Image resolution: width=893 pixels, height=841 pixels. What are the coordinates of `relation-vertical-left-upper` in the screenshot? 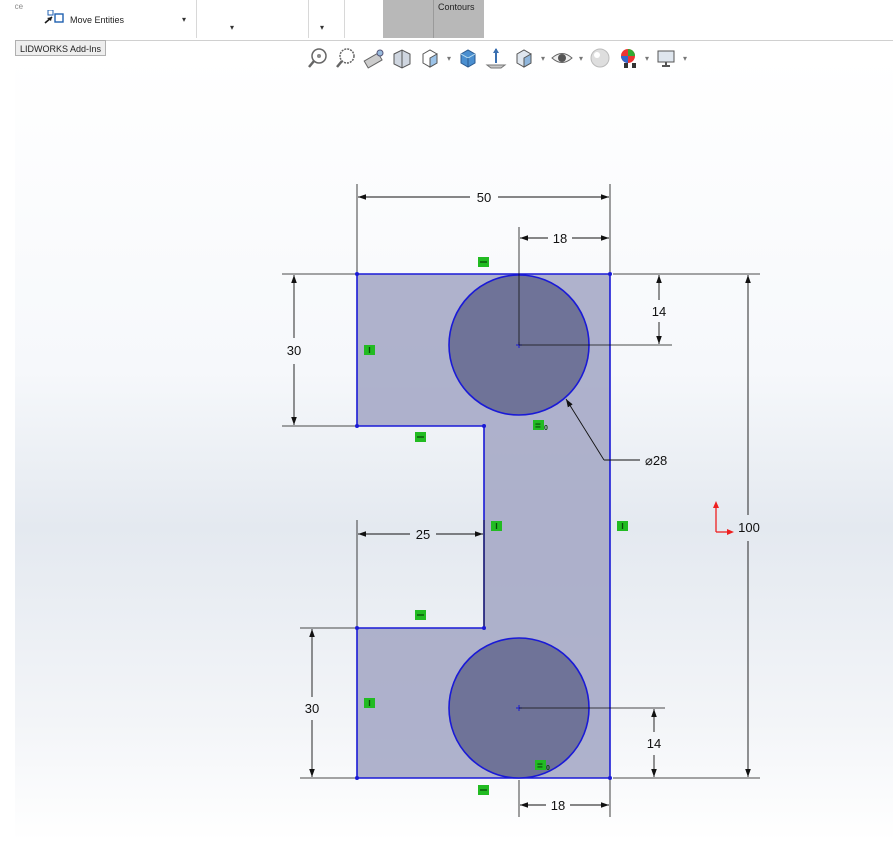 It's located at (369, 350).